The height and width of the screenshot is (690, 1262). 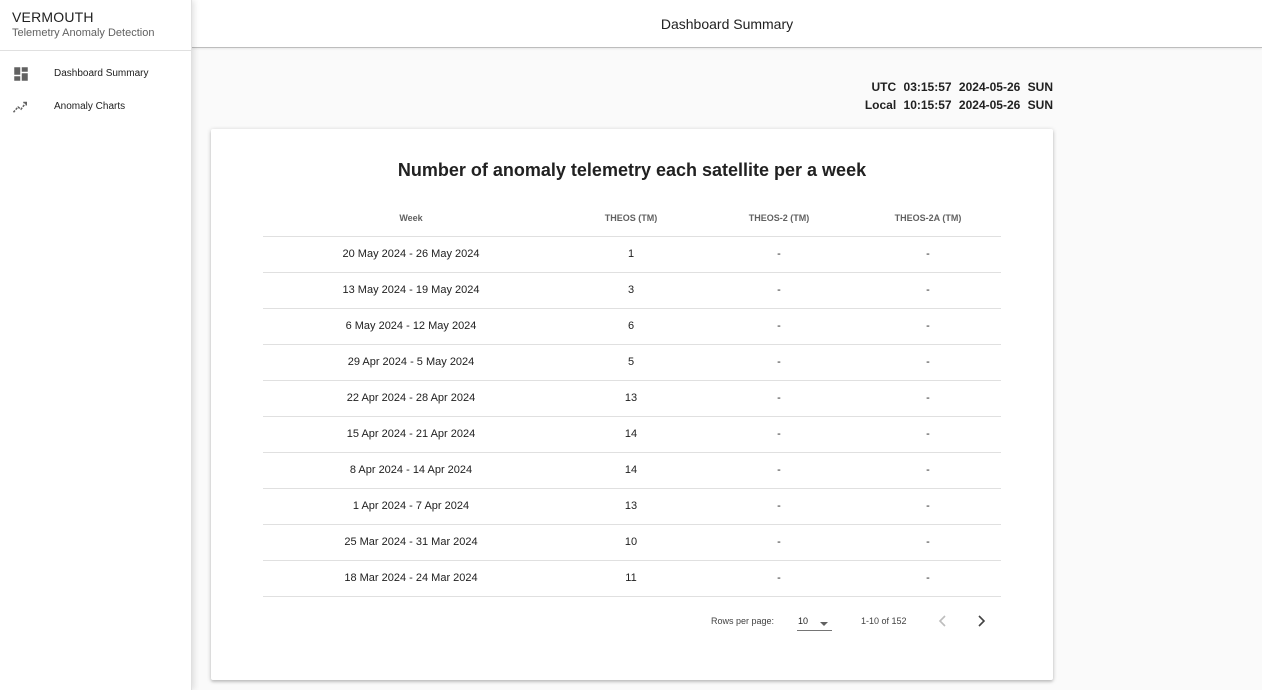 I want to click on app-subtitle: Telemetry Anomaly Detection, so click(x=83, y=33).